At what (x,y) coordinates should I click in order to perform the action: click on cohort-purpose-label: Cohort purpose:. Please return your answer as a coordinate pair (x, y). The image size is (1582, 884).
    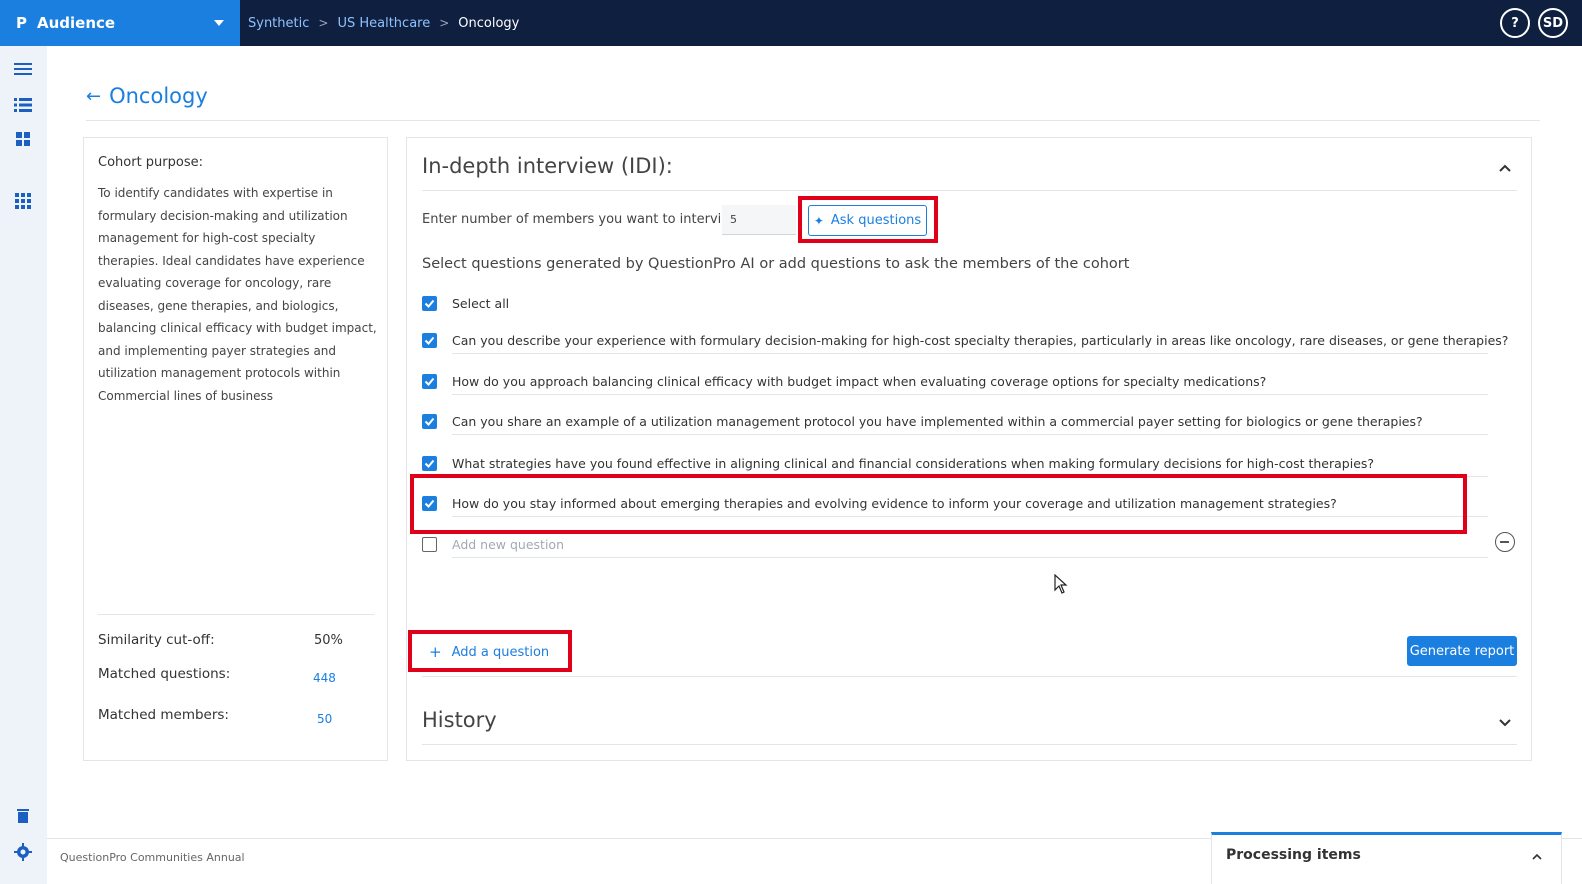
    Looking at the image, I should click on (150, 162).